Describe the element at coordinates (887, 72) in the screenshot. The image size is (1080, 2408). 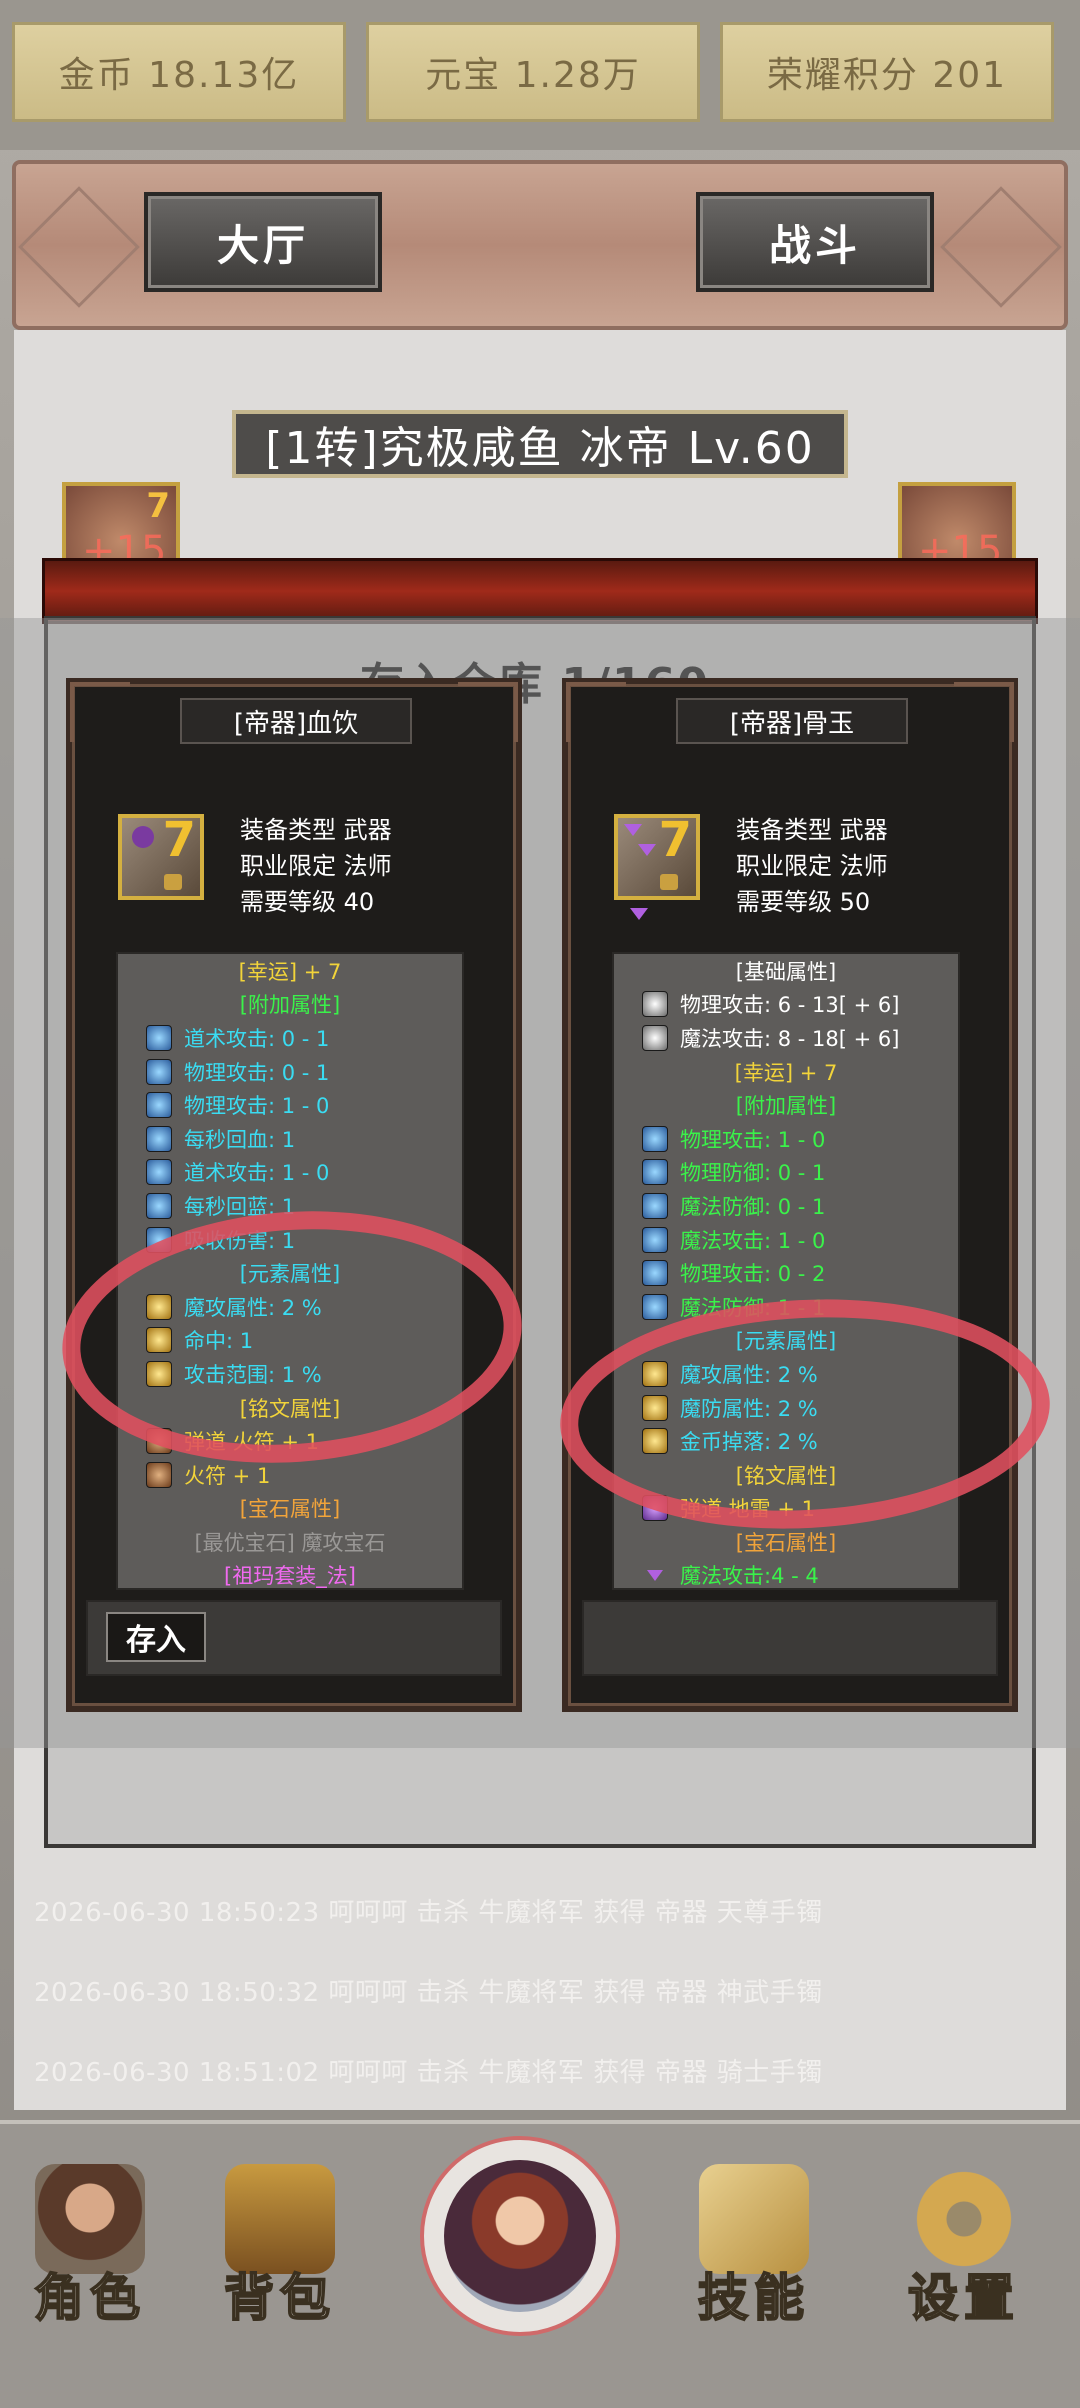
I see `honor-points-display: 荣耀积分 201` at that location.